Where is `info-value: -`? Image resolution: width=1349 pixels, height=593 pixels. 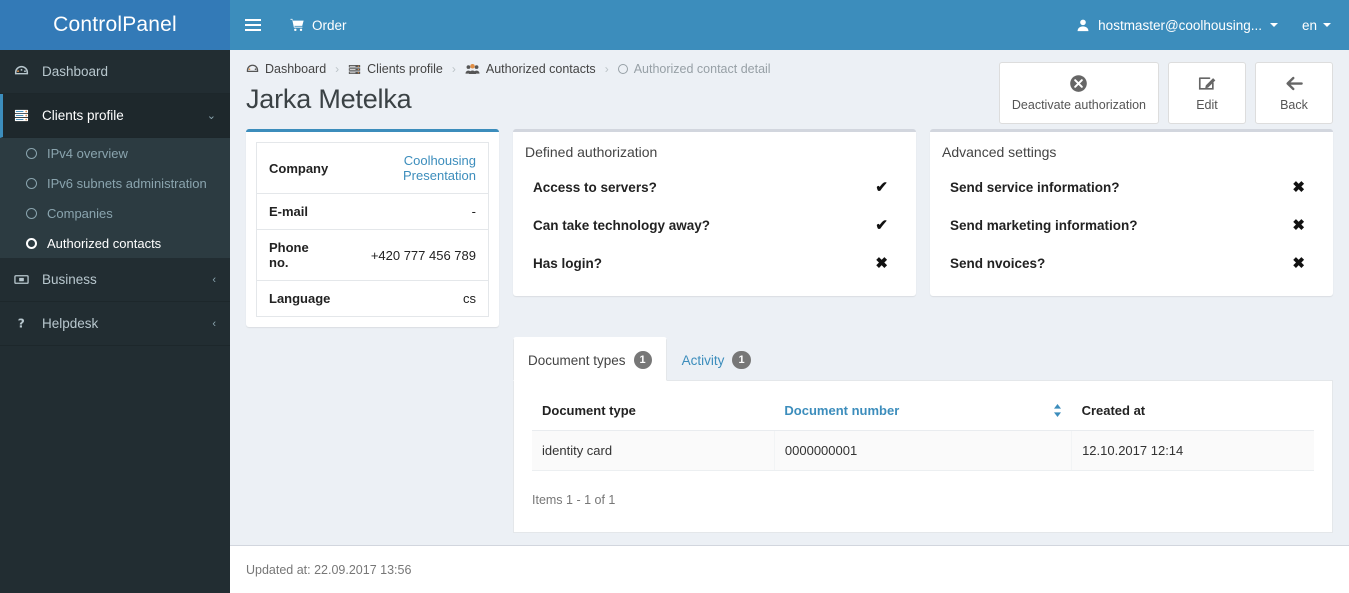
info-value: - is located at coordinates (416, 211).